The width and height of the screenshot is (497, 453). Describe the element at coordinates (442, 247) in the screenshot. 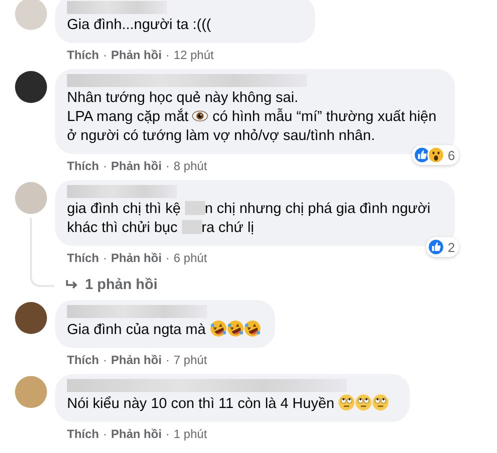

I see `reaction-summary: 2` at that location.